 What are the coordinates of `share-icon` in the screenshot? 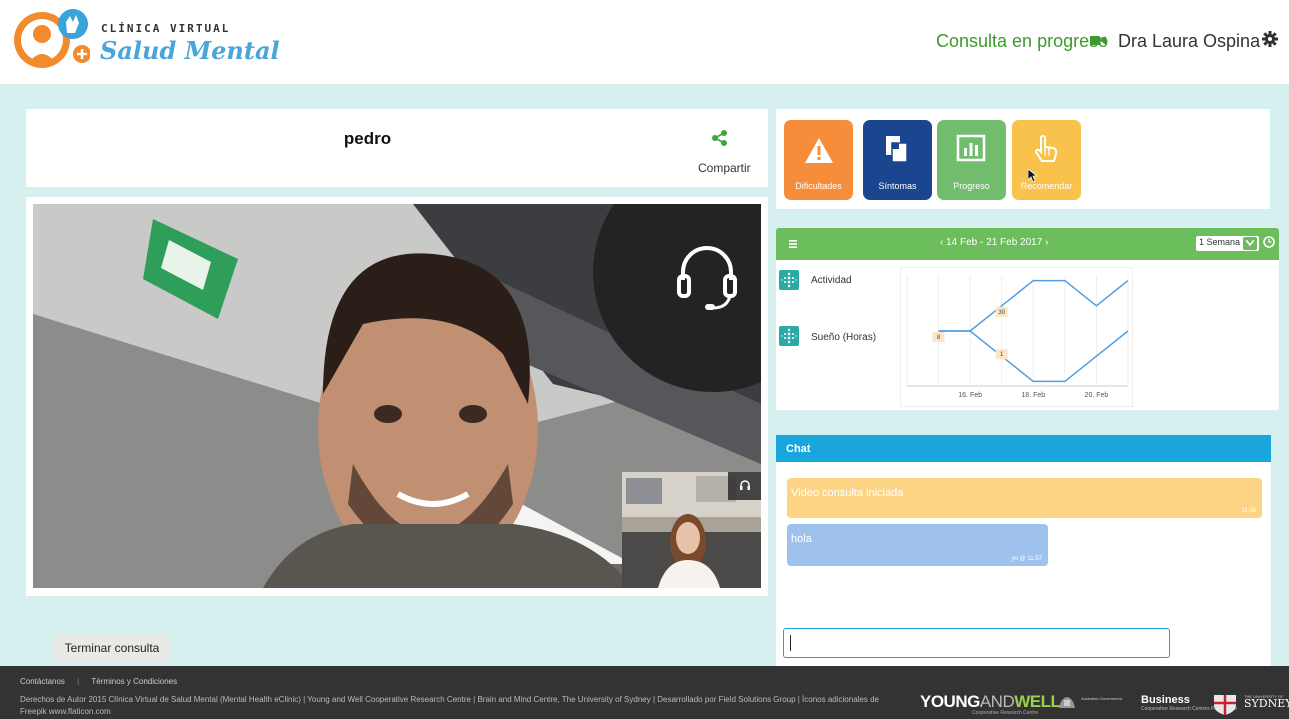 It's located at (720, 138).